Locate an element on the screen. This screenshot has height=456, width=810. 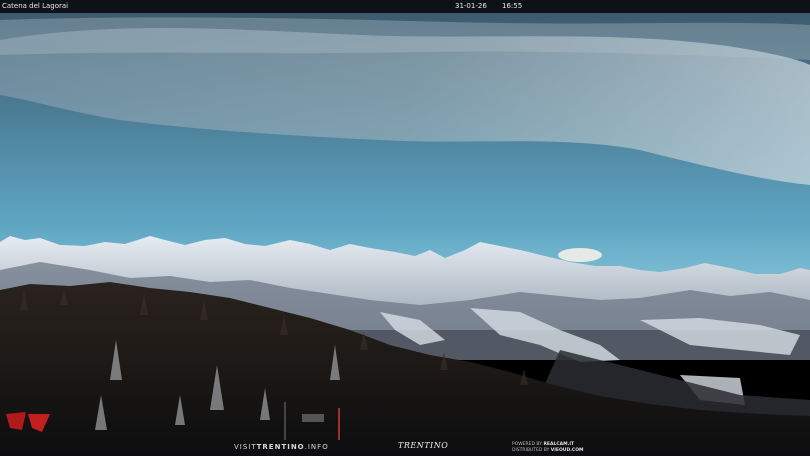
powered-value: REALCAM.IT is located at coordinates (559, 444).